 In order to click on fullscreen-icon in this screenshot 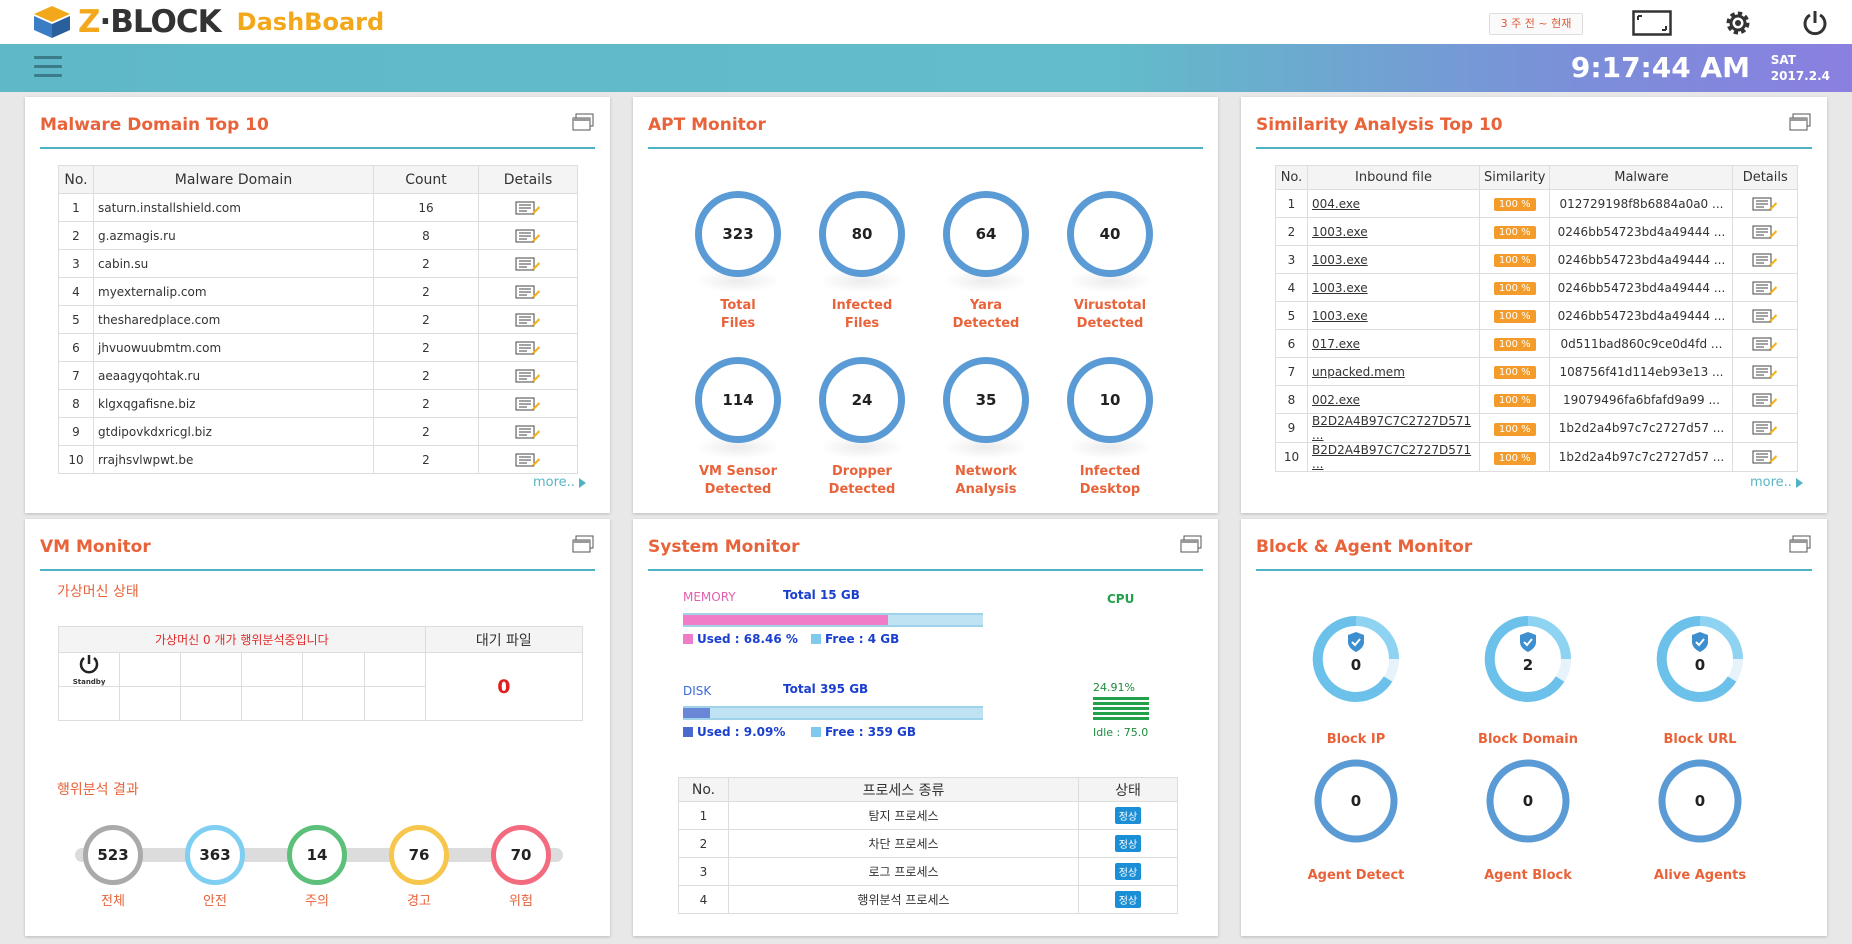, I will do `click(1652, 23)`.